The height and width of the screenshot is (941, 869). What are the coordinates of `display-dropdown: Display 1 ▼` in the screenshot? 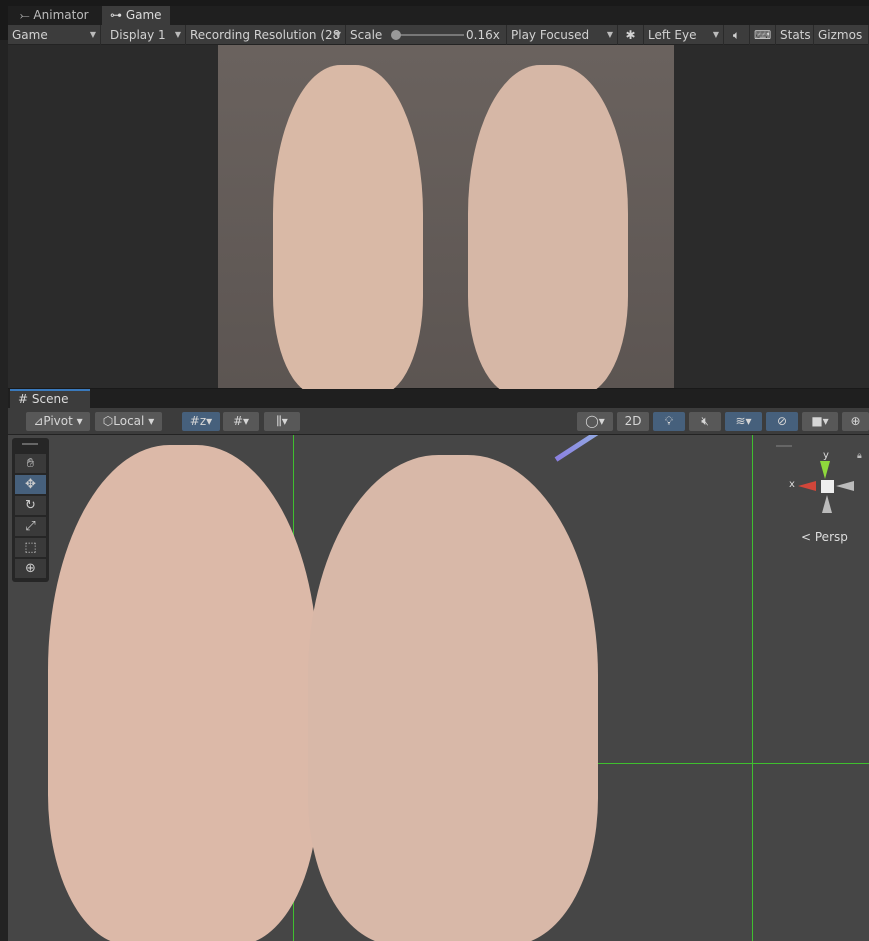 It's located at (146, 35).